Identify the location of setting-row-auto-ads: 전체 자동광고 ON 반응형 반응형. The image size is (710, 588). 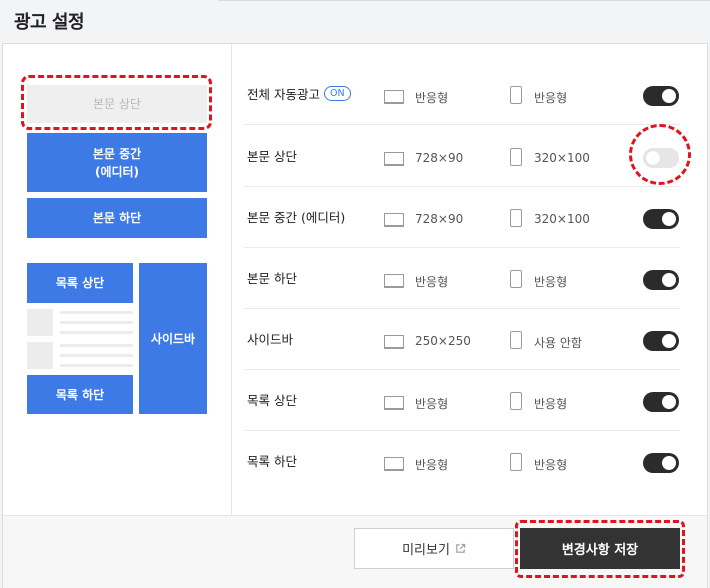
(462, 94).